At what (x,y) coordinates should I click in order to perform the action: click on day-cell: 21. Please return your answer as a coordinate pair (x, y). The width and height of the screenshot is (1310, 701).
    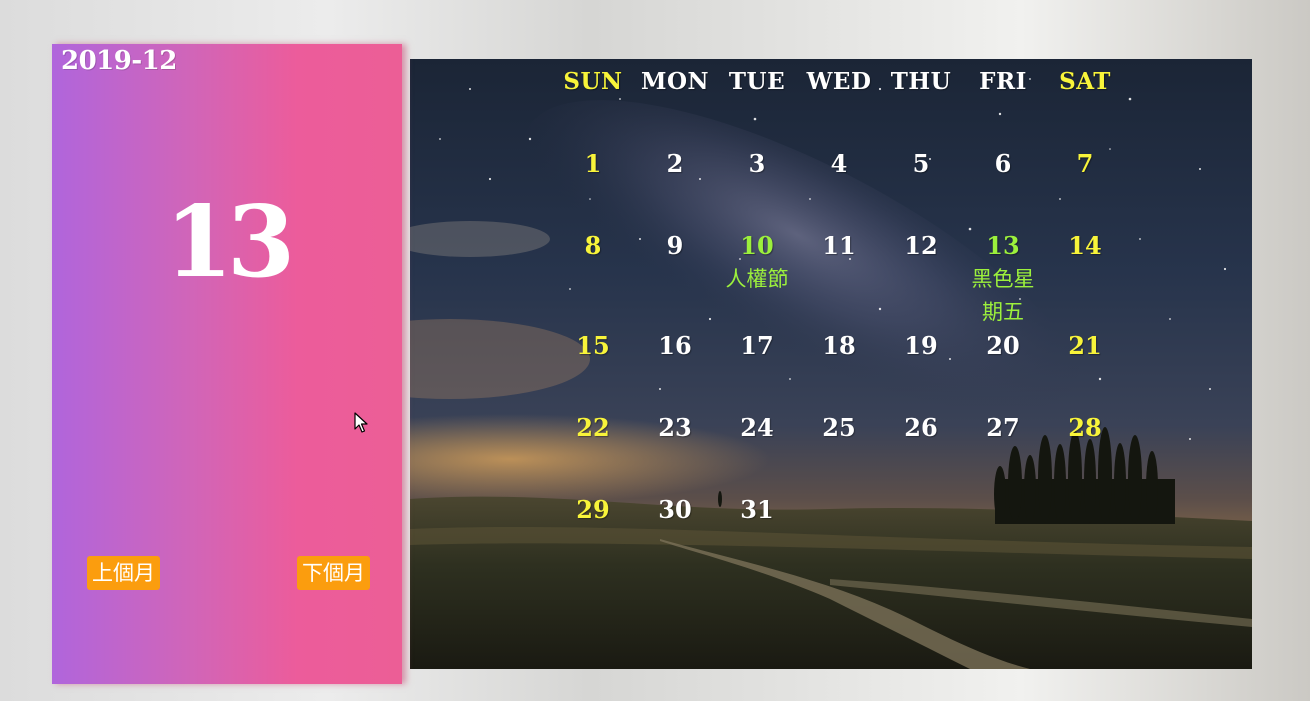
    Looking at the image, I should click on (1085, 345).